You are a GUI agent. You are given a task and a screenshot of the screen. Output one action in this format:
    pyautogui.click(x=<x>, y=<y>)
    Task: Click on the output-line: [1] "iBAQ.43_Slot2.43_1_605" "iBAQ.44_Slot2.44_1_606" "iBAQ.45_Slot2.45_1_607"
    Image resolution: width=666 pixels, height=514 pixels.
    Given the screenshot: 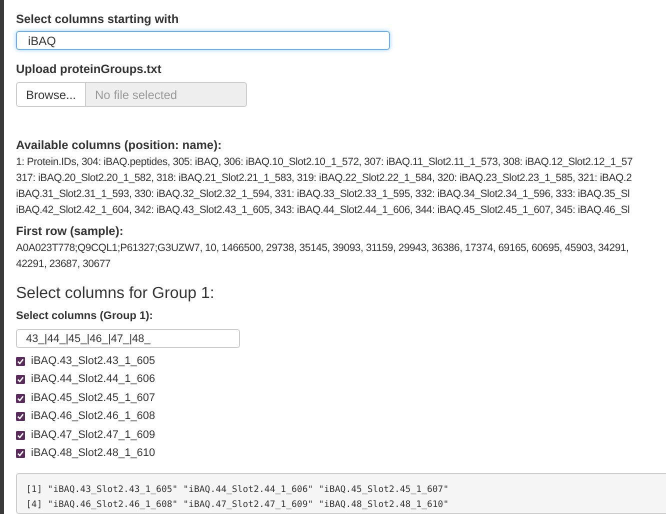 What is the action you would take?
    pyautogui.click(x=238, y=490)
    